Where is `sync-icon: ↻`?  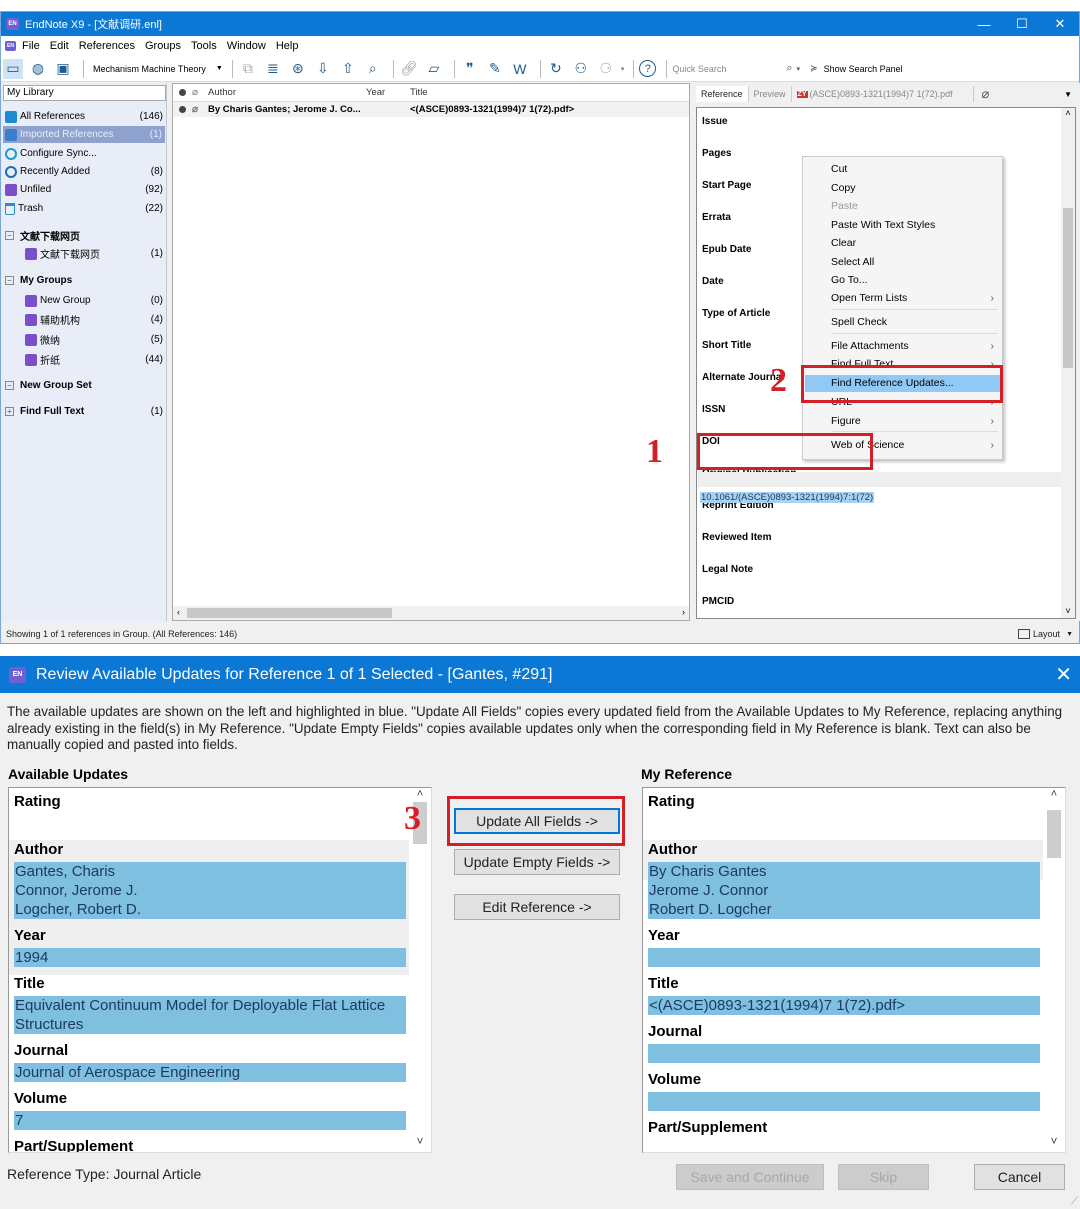 sync-icon: ↻ is located at coordinates (556, 69).